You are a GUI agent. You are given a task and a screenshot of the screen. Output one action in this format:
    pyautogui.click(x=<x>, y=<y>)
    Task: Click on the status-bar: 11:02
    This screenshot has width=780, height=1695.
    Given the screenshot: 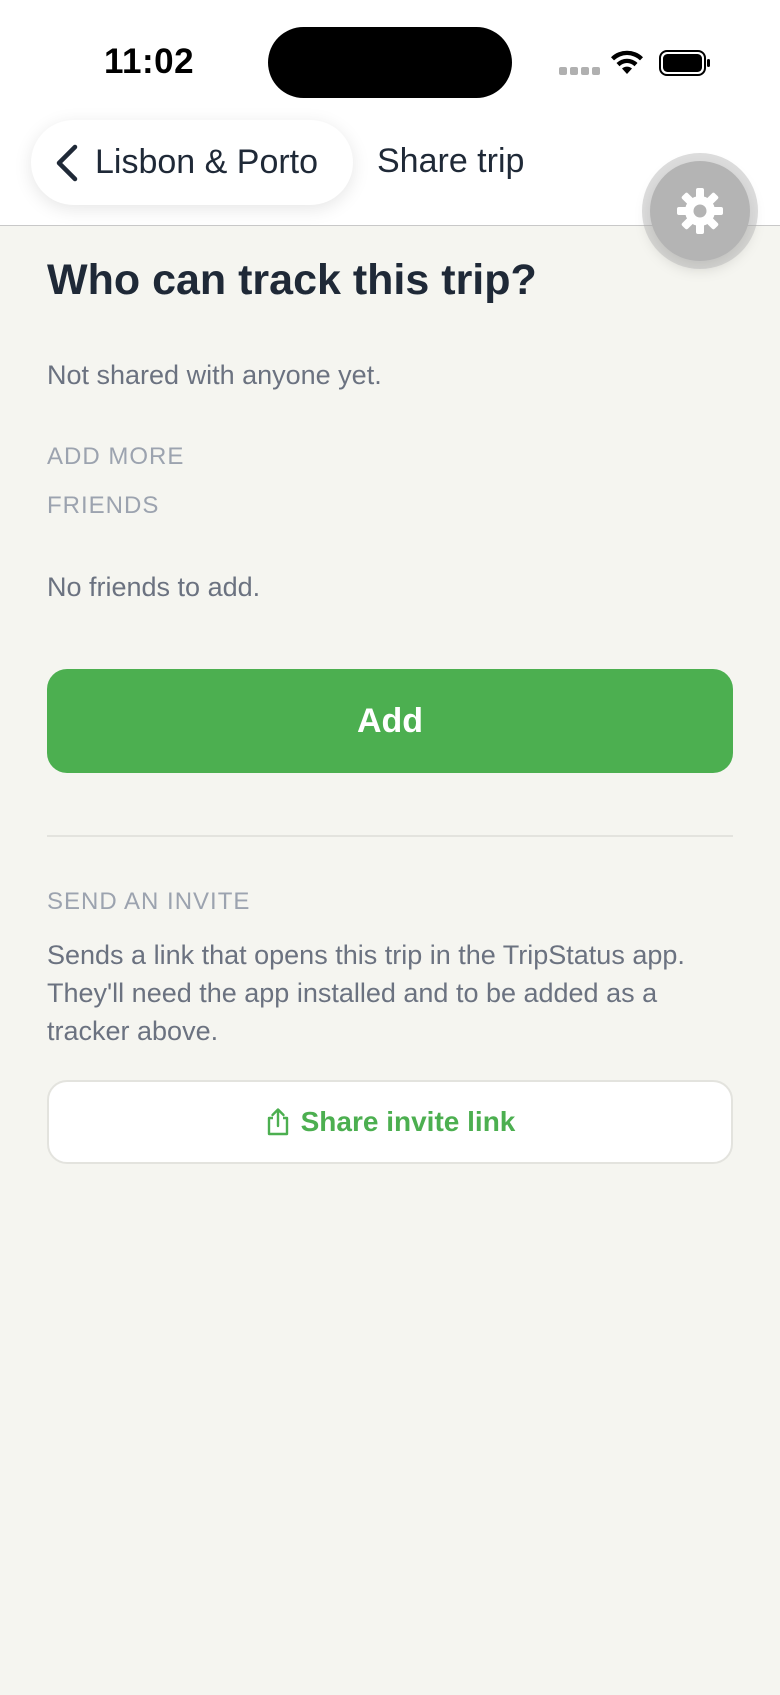 What is the action you would take?
    pyautogui.click(x=390, y=60)
    